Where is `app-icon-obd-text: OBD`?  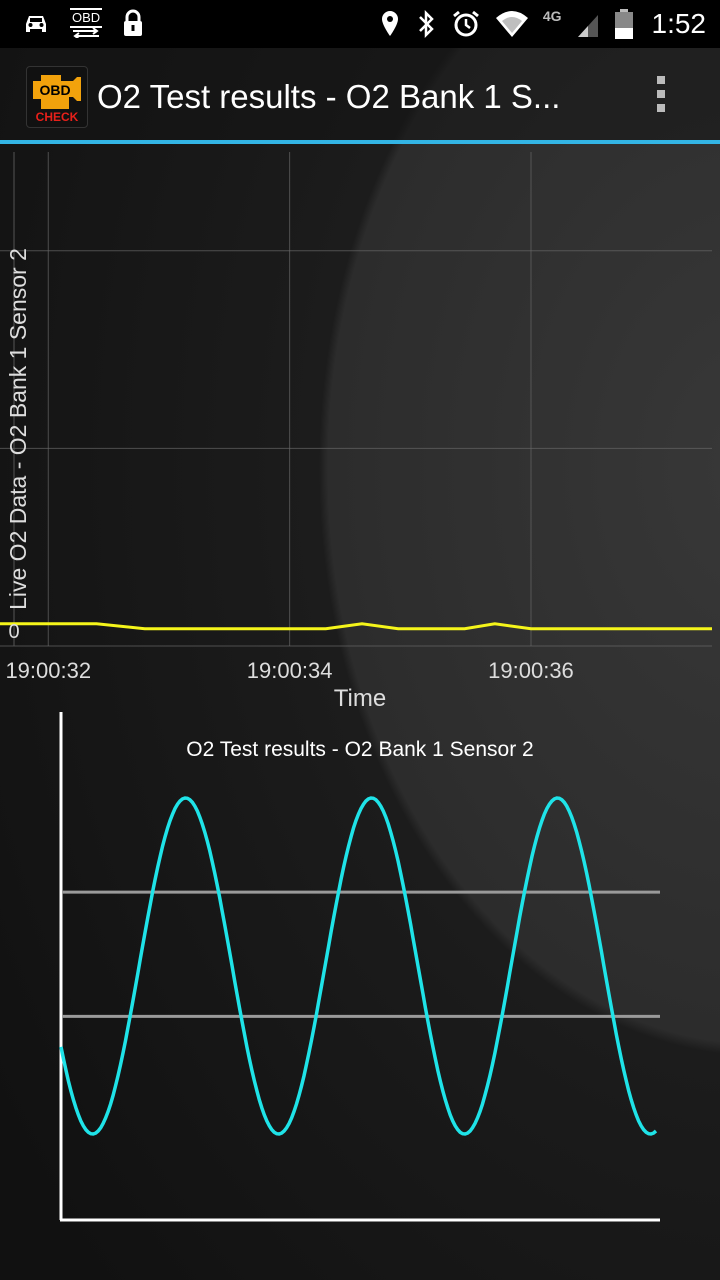
app-icon-obd-text: OBD is located at coordinates (54, 90).